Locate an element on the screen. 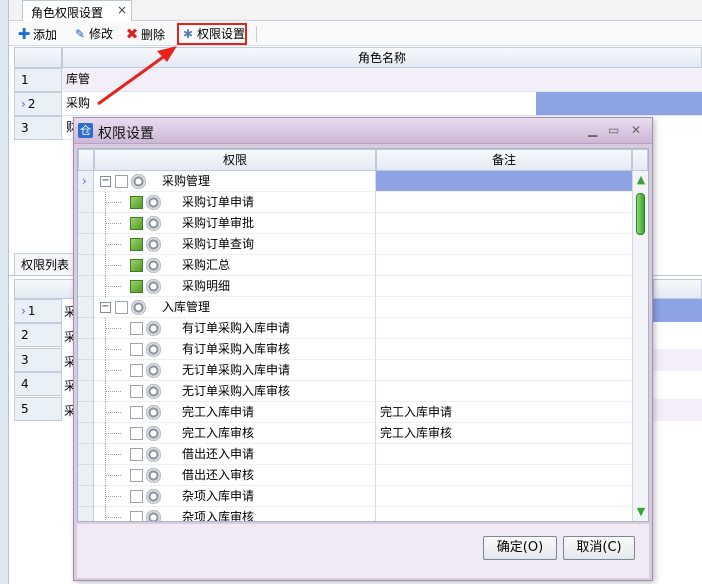 This screenshot has width=702, height=584. vertical-scrollbar: ▲ ▼ is located at coordinates (640, 346).